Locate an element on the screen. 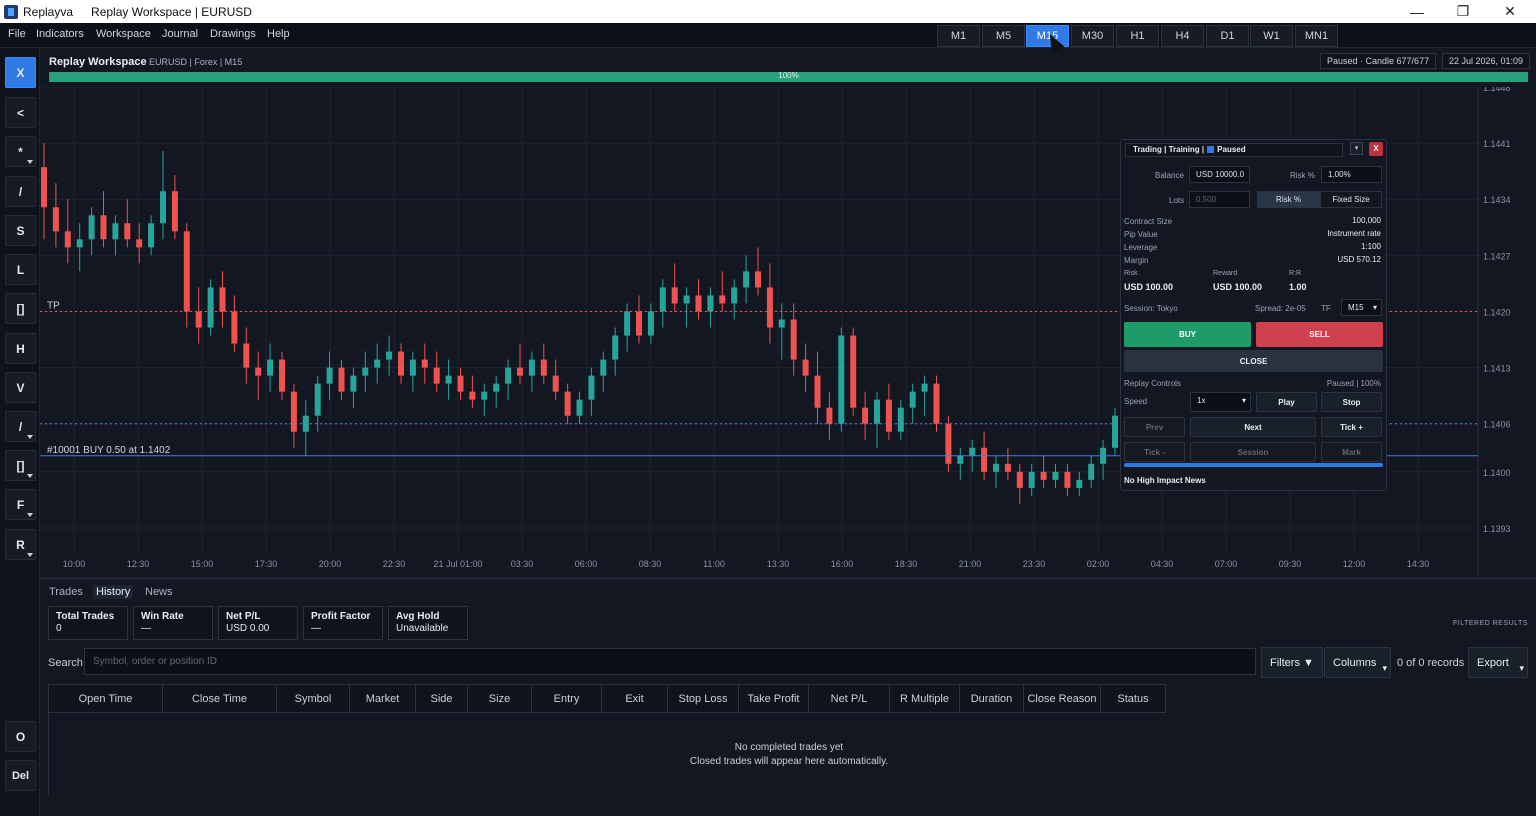 This screenshot has height=816, width=1536. column-open-time: Open Time is located at coordinates (106, 698).